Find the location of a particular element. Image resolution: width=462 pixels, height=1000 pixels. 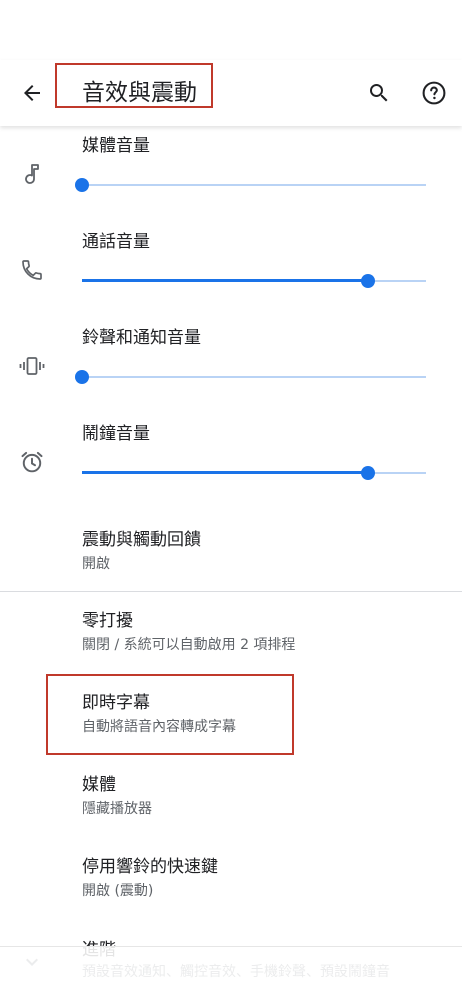

call-volume-label: 通話音量 is located at coordinates (116, 242).